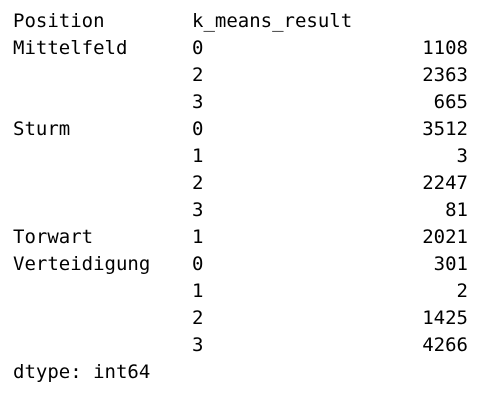  Describe the element at coordinates (445, 183) in the screenshot. I see `count-value: 2247` at that location.